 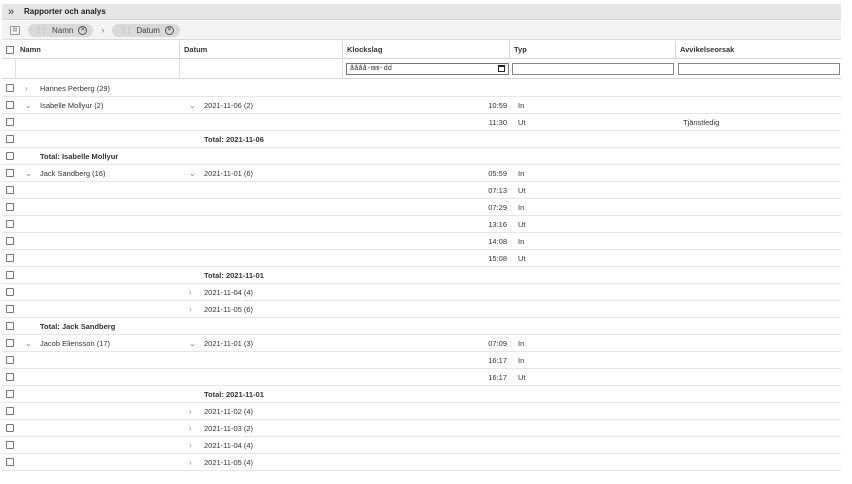 What do you see at coordinates (521, 105) in the screenshot?
I see `cell-type: In` at bounding box center [521, 105].